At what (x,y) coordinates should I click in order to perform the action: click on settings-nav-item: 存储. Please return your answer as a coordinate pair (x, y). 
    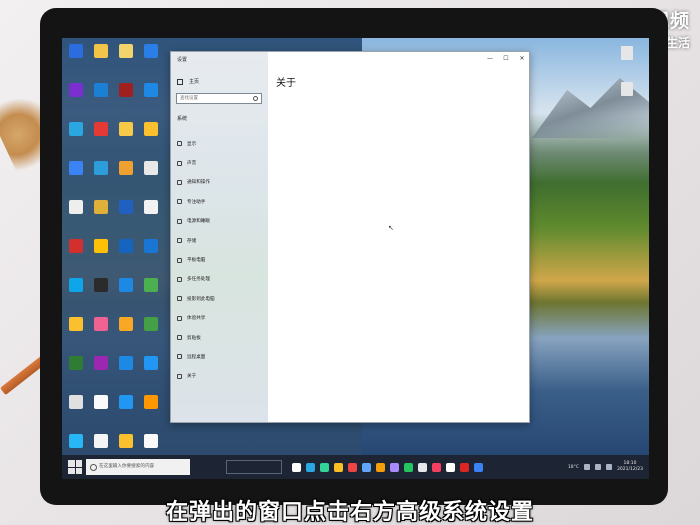
    Looking at the image, I should click on (196, 240).